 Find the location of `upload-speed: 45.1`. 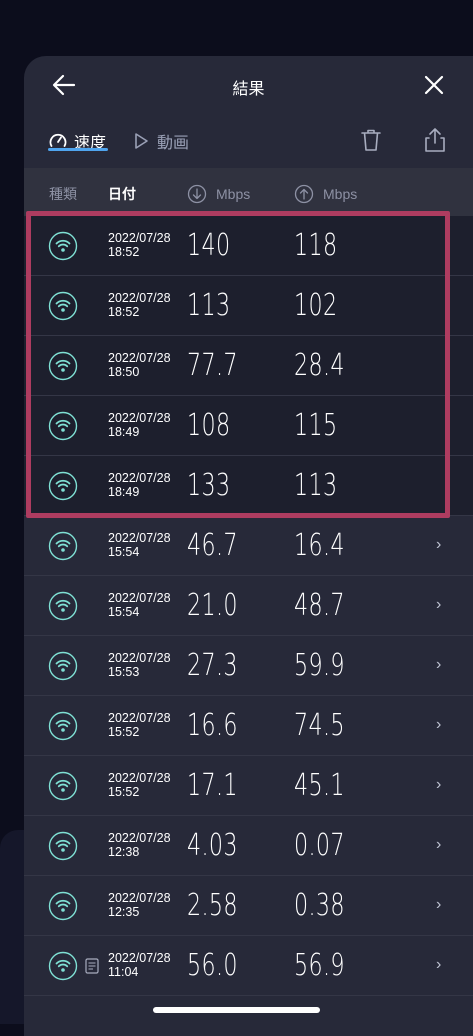

upload-speed: 45.1 is located at coordinates (319, 785).